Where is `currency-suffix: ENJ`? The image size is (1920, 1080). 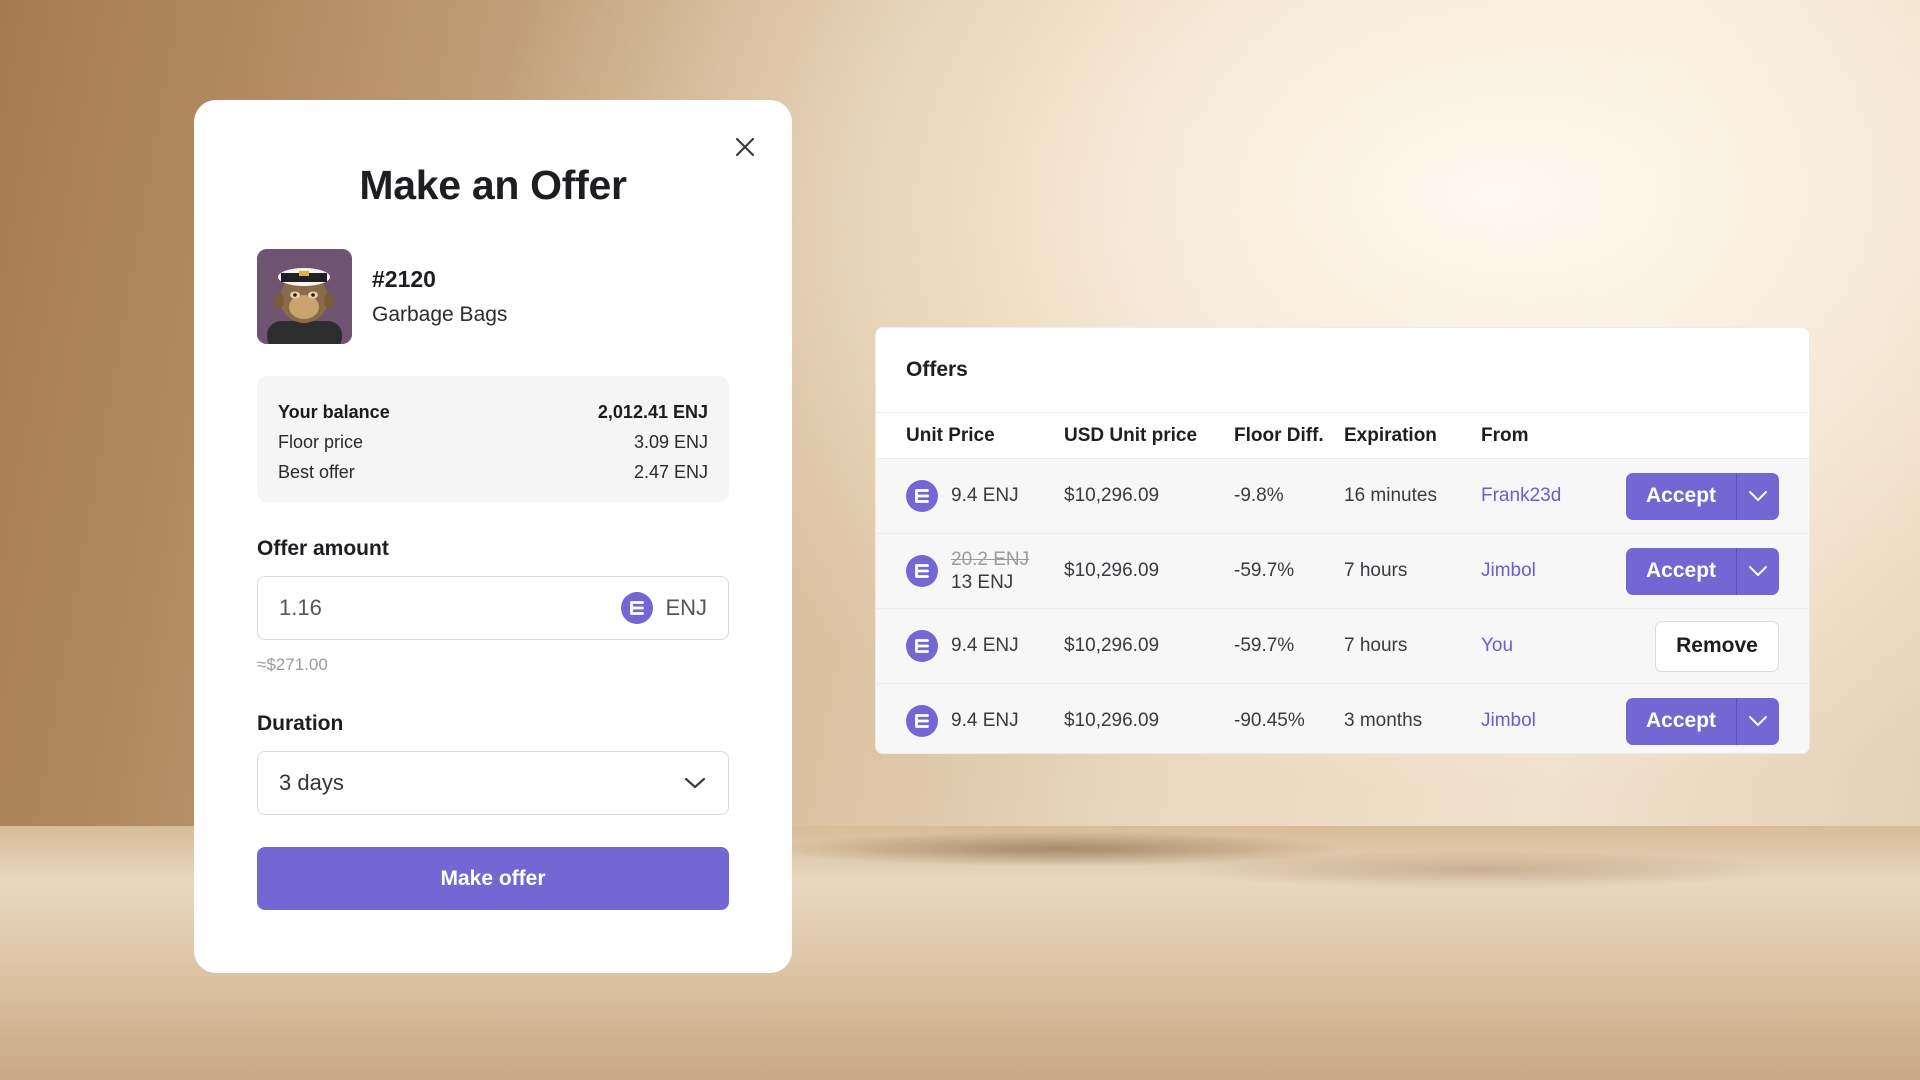 currency-suffix: ENJ is located at coordinates (664, 608).